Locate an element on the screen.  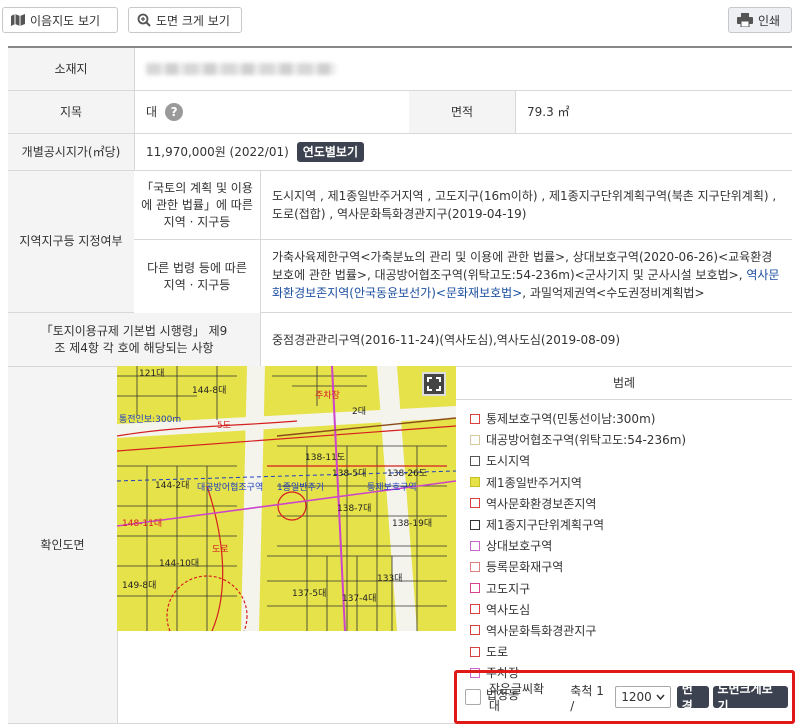
price-row: 개별공시지가(㎡당) 11,970,000원 (2022/01) 연도별보기 is located at coordinates (400, 152).